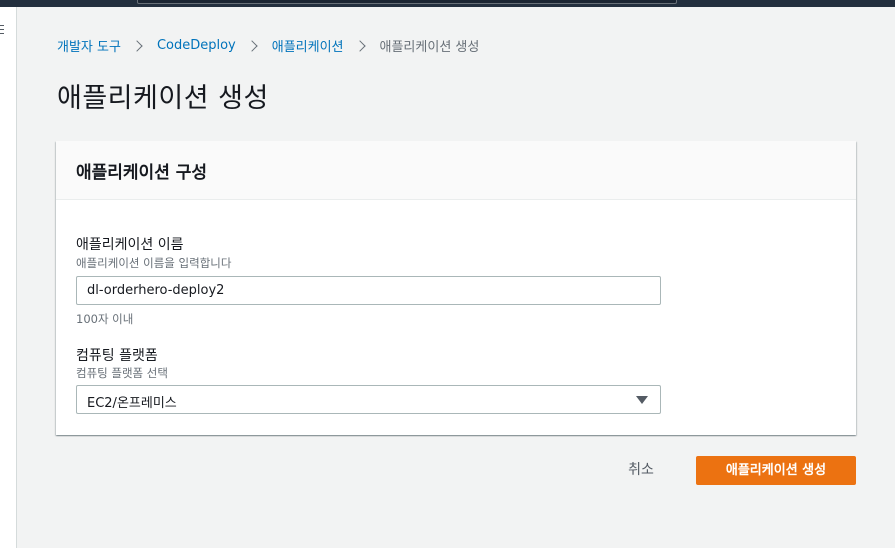 This screenshot has width=895, height=548. Describe the element at coordinates (132, 403) in the screenshot. I see `platform-selected-value: EC2/온프레미스` at that location.